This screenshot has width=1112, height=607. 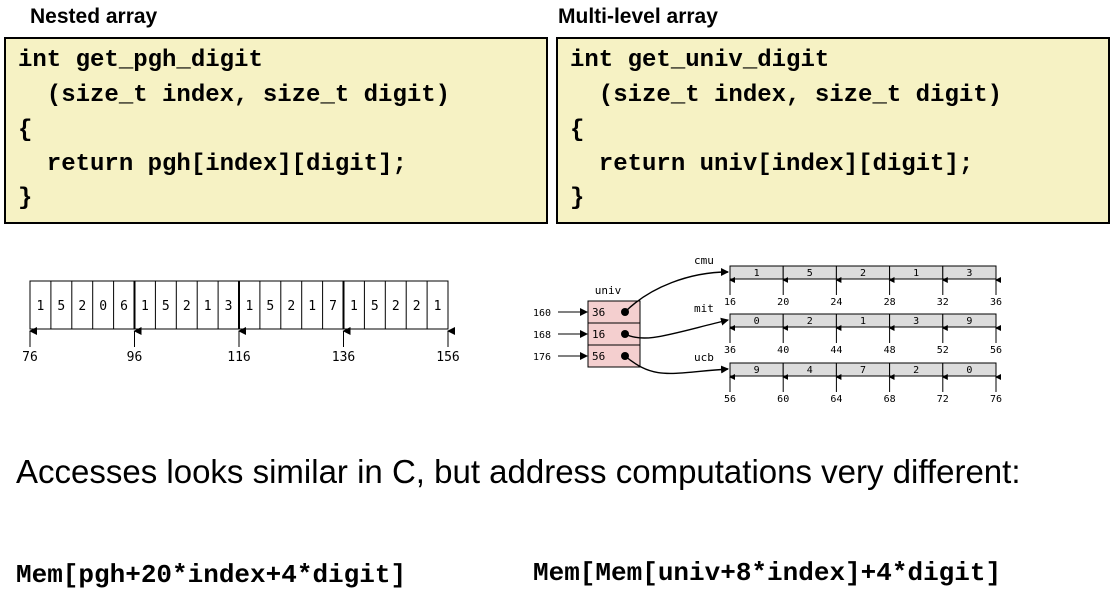 I want to click on nested-formula: Mem[pgh+20*index+4*digit], so click(x=211, y=575).